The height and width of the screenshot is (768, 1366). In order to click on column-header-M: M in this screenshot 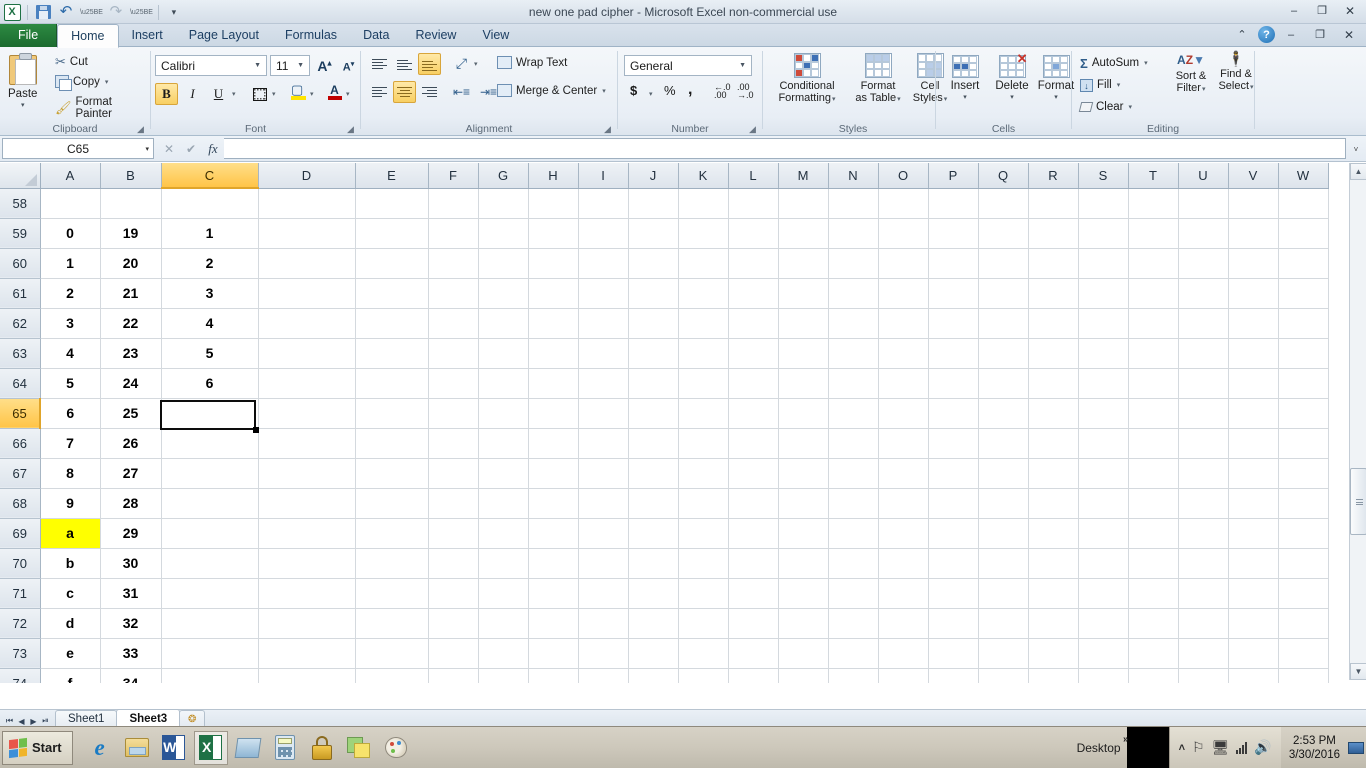, I will do `click(803, 176)`.